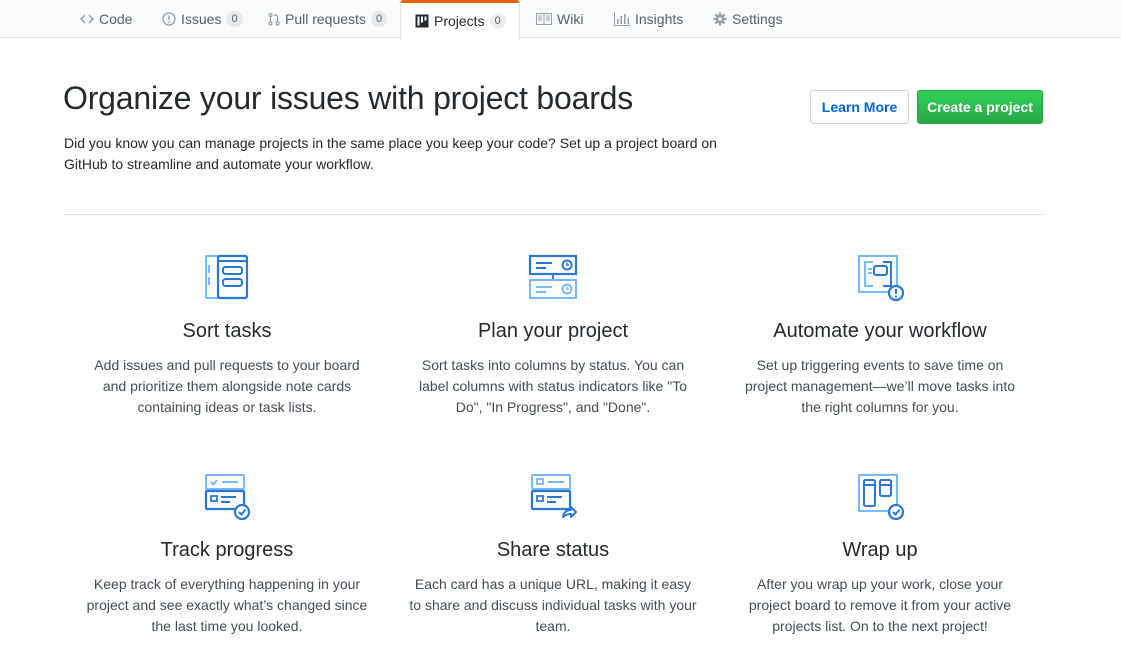  What do you see at coordinates (622, 19) in the screenshot?
I see `graph-icon` at bounding box center [622, 19].